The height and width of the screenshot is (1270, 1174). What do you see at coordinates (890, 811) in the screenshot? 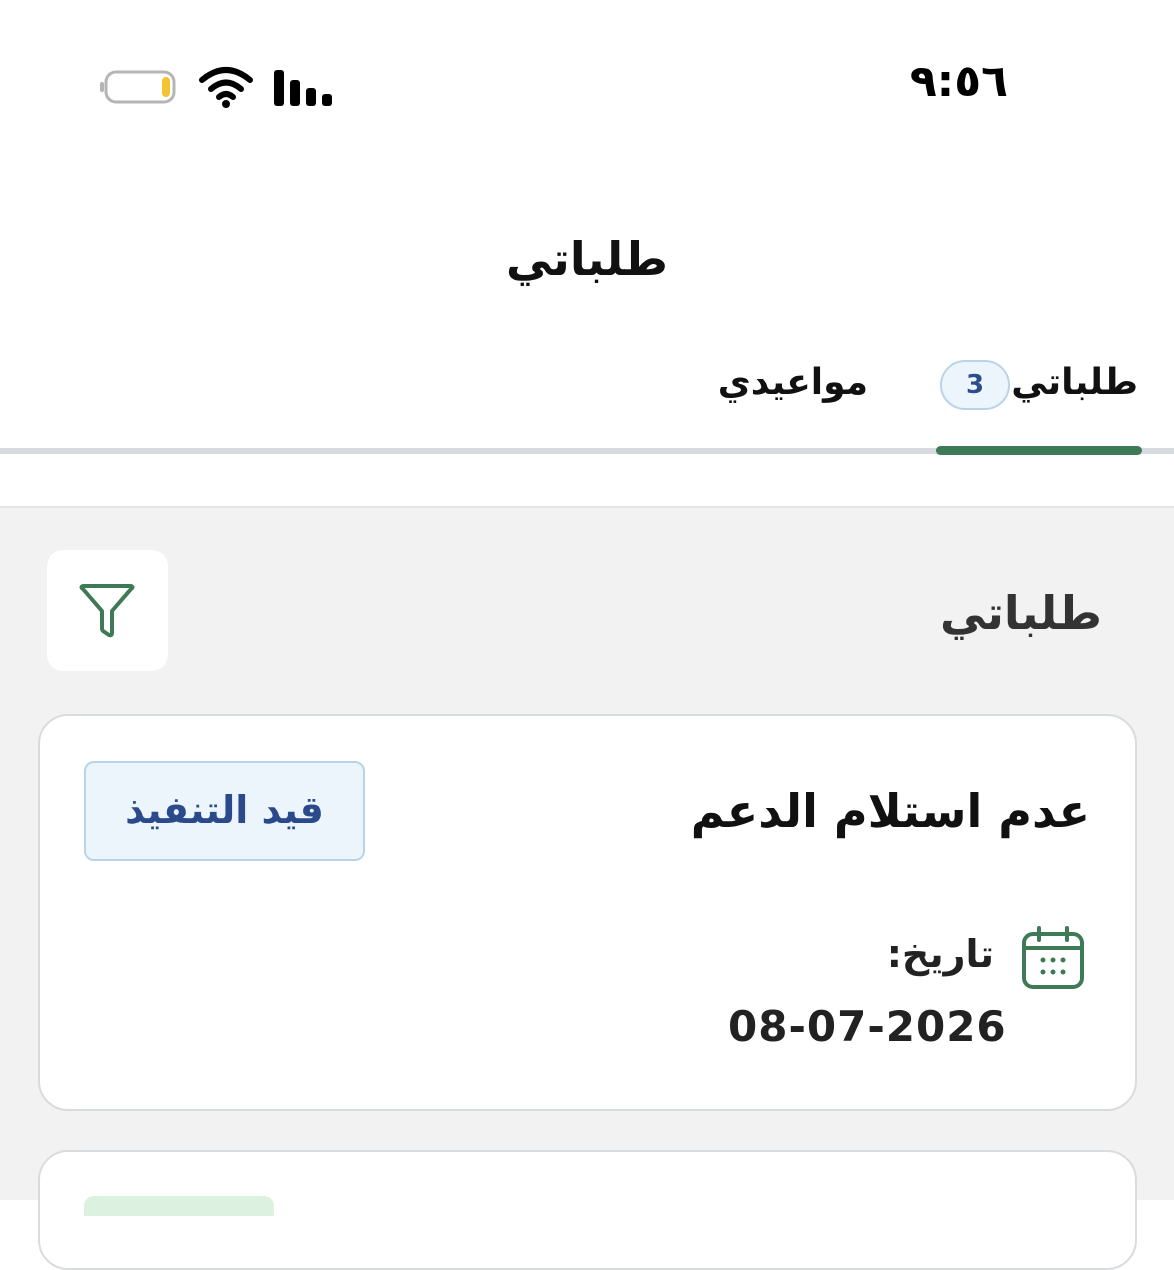
I see `request-title: عدم استلام الدعم` at bounding box center [890, 811].